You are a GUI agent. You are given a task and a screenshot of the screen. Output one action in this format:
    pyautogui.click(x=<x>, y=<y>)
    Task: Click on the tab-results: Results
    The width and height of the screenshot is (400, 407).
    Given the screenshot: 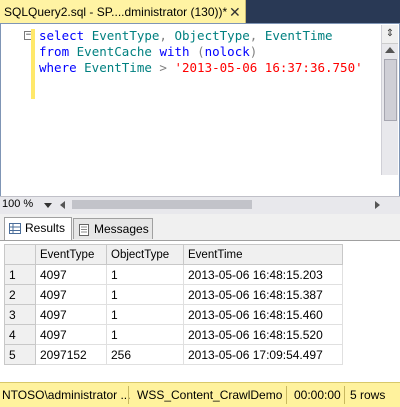 What is the action you would take?
    pyautogui.click(x=38, y=228)
    